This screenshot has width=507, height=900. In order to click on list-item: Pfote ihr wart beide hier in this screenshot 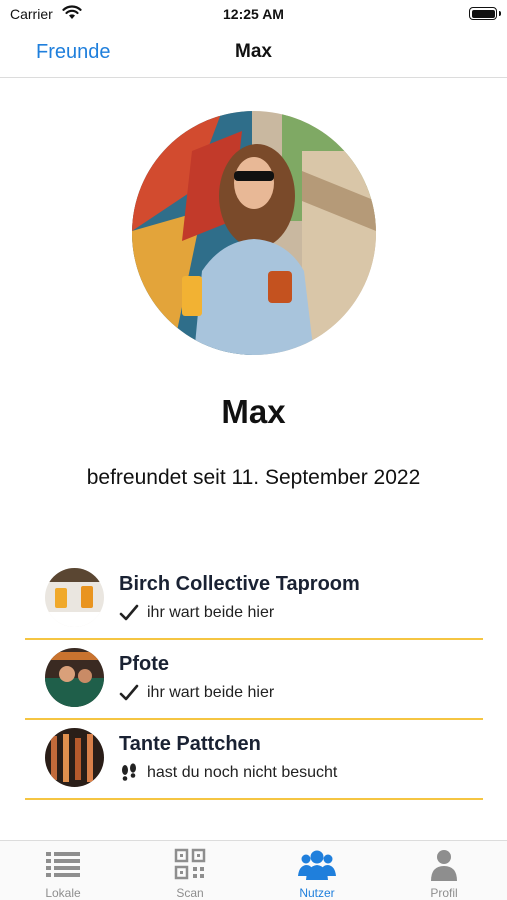, I will do `click(254, 680)`.